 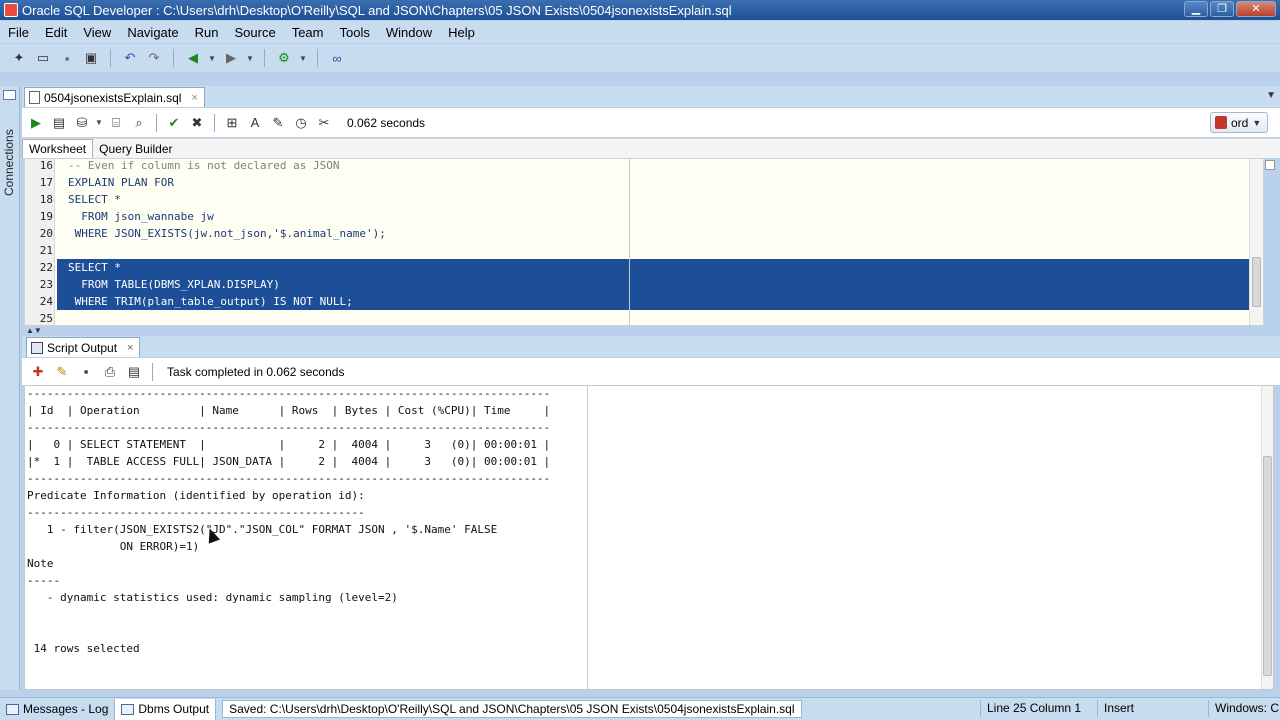 I want to click on sql-history-icon: ◷, so click(x=301, y=123).